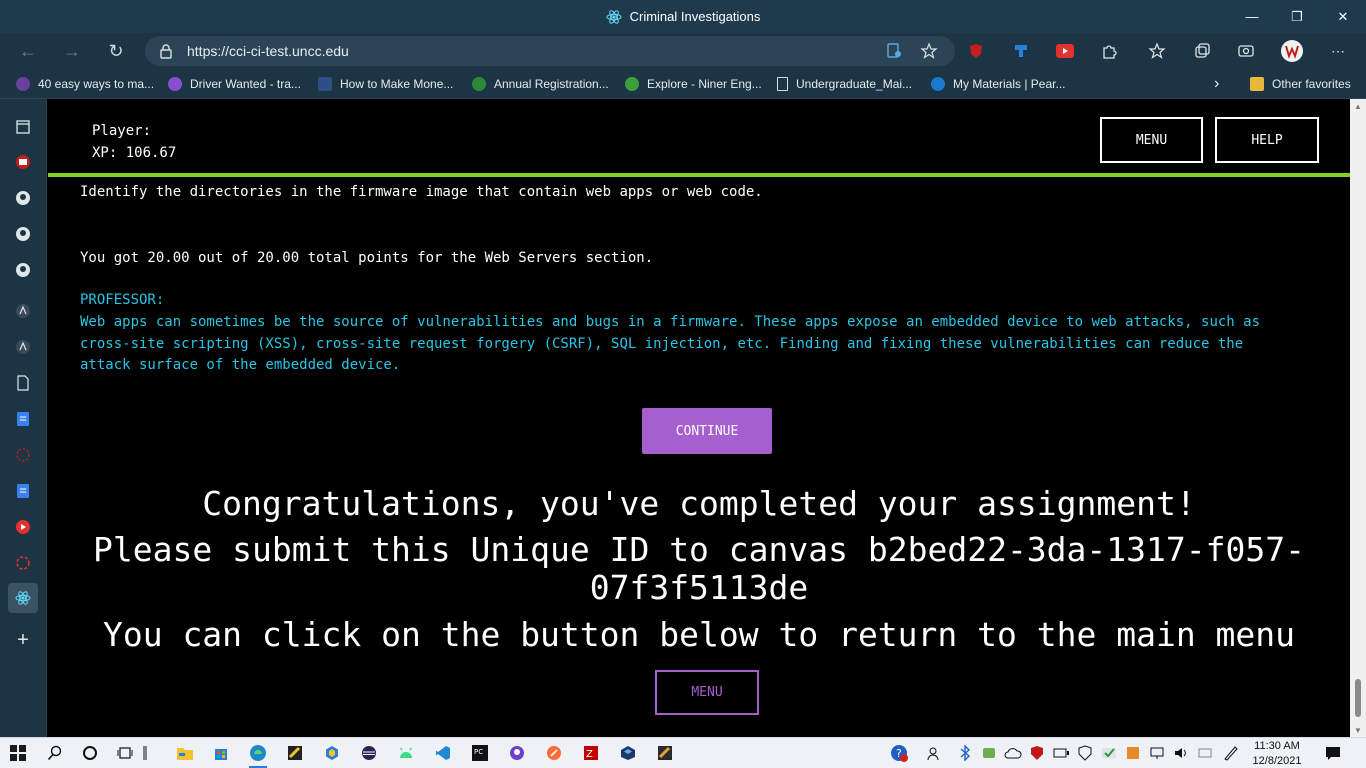 This screenshot has width=1366, height=768. I want to click on scroll-down-arrow-icon: ▼, so click(1358, 730).